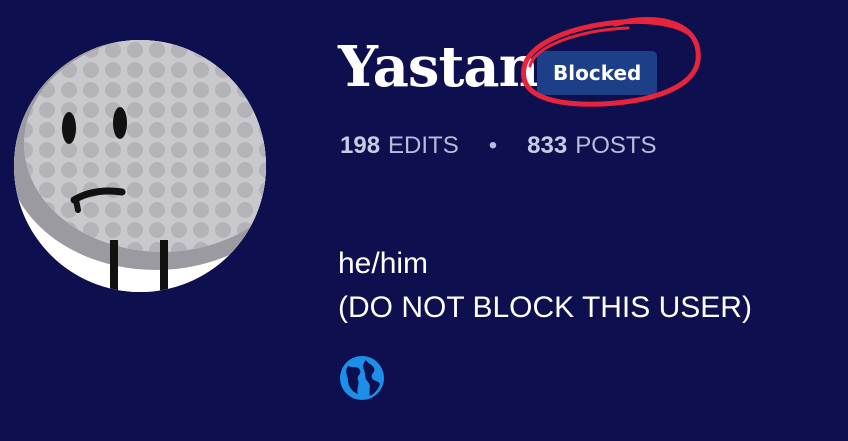  I want to click on user-stats: 198 EDITS • 833 POSTS, so click(498, 146).